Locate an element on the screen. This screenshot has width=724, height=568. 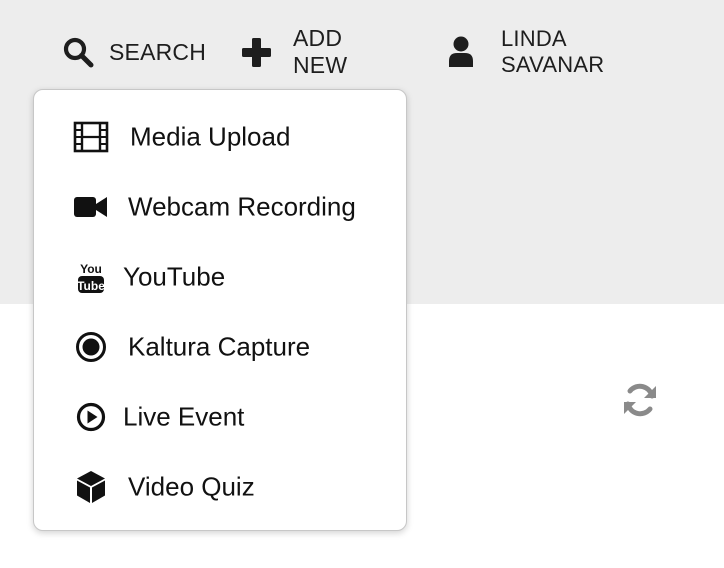
menu-item-label: Video Quiz is located at coordinates (191, 486).